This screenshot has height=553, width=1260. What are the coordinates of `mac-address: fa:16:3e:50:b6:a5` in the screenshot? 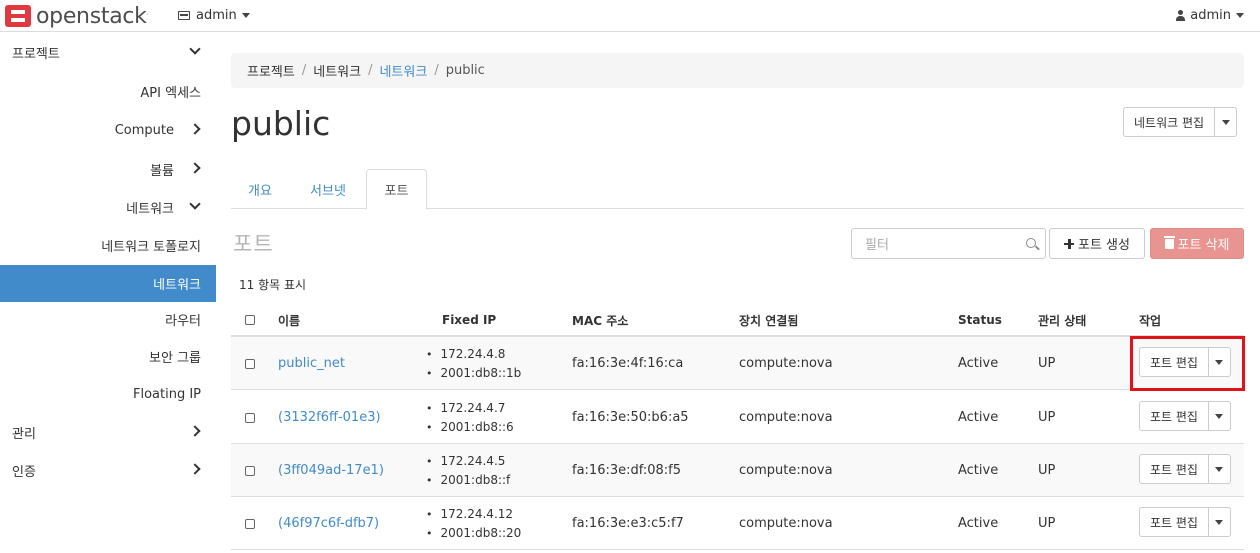 It's located at (630, 417).